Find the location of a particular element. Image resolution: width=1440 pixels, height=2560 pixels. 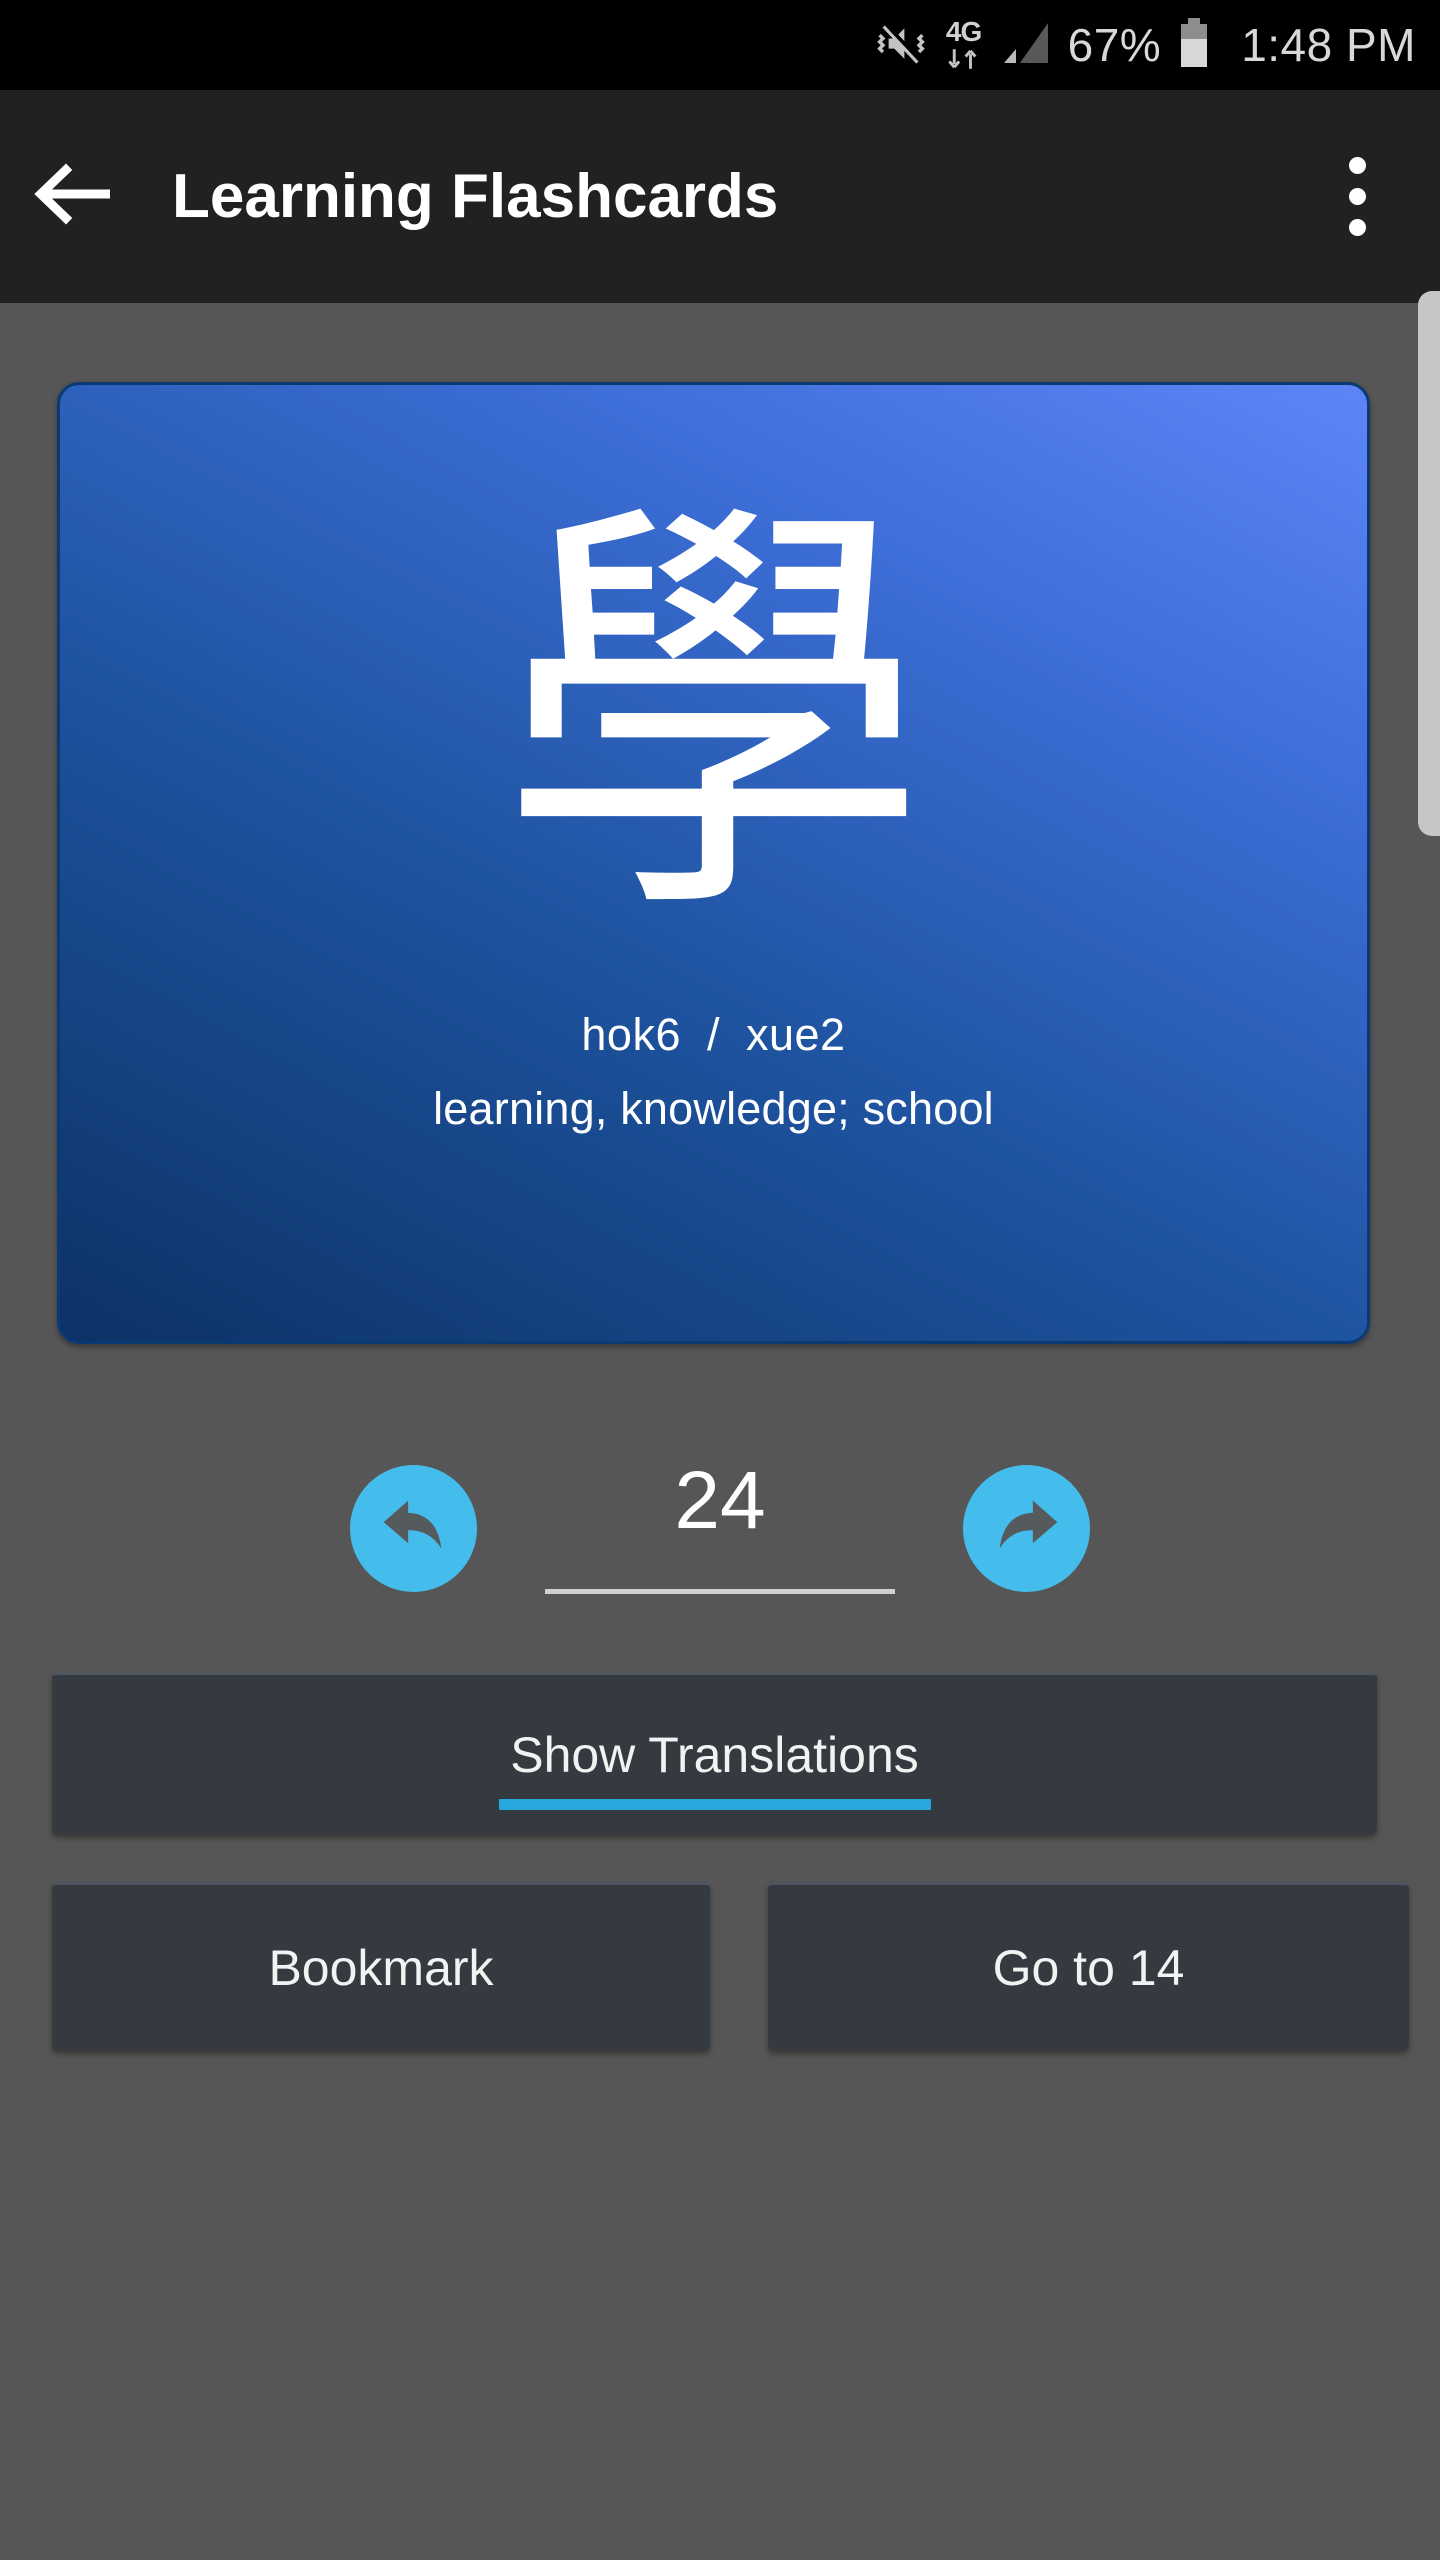

card-navigation-row: 24 is located at coordinates (720, 1528).